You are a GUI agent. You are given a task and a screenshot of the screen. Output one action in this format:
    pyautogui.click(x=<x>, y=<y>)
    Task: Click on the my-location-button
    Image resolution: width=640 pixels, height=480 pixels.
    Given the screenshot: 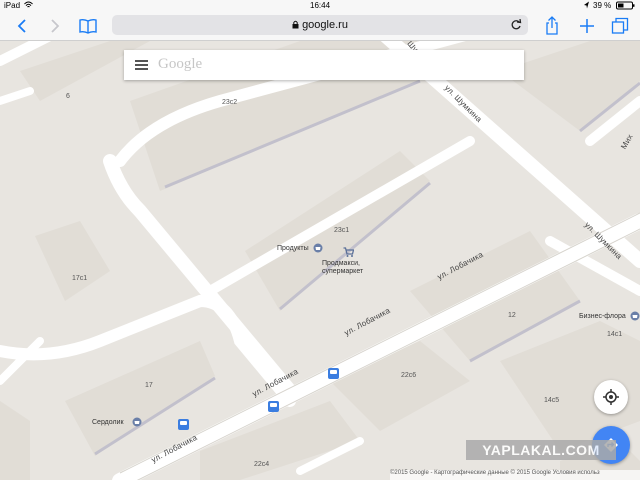 What is the action you would take?
    pyautogui.click(x=611, y=397)
    